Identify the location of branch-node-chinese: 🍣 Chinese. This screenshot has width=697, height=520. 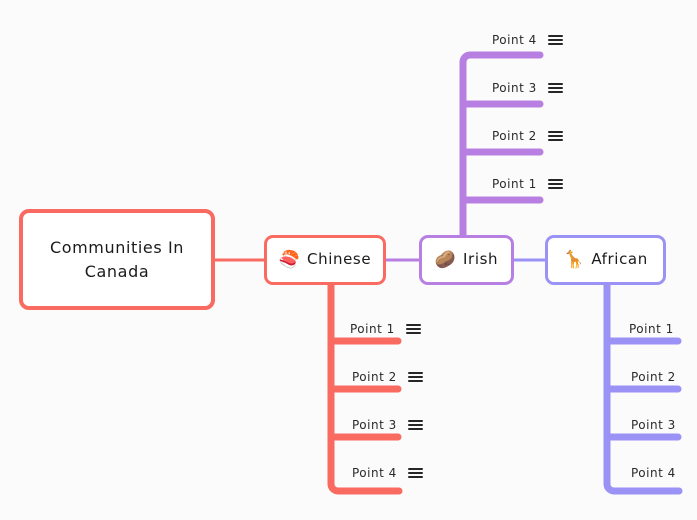
(325, 260).